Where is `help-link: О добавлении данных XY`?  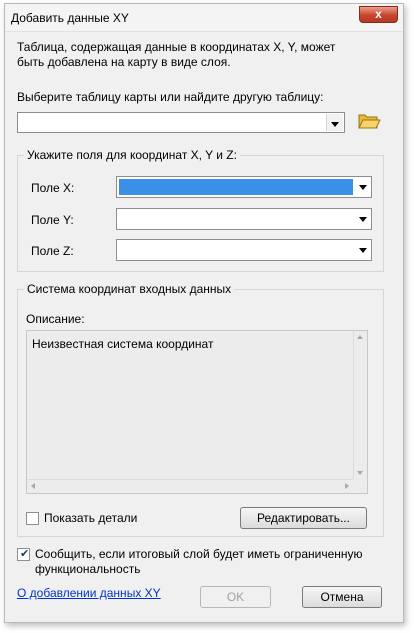 help-link: О добавлении данных XY is located at coordinates (89, 593).